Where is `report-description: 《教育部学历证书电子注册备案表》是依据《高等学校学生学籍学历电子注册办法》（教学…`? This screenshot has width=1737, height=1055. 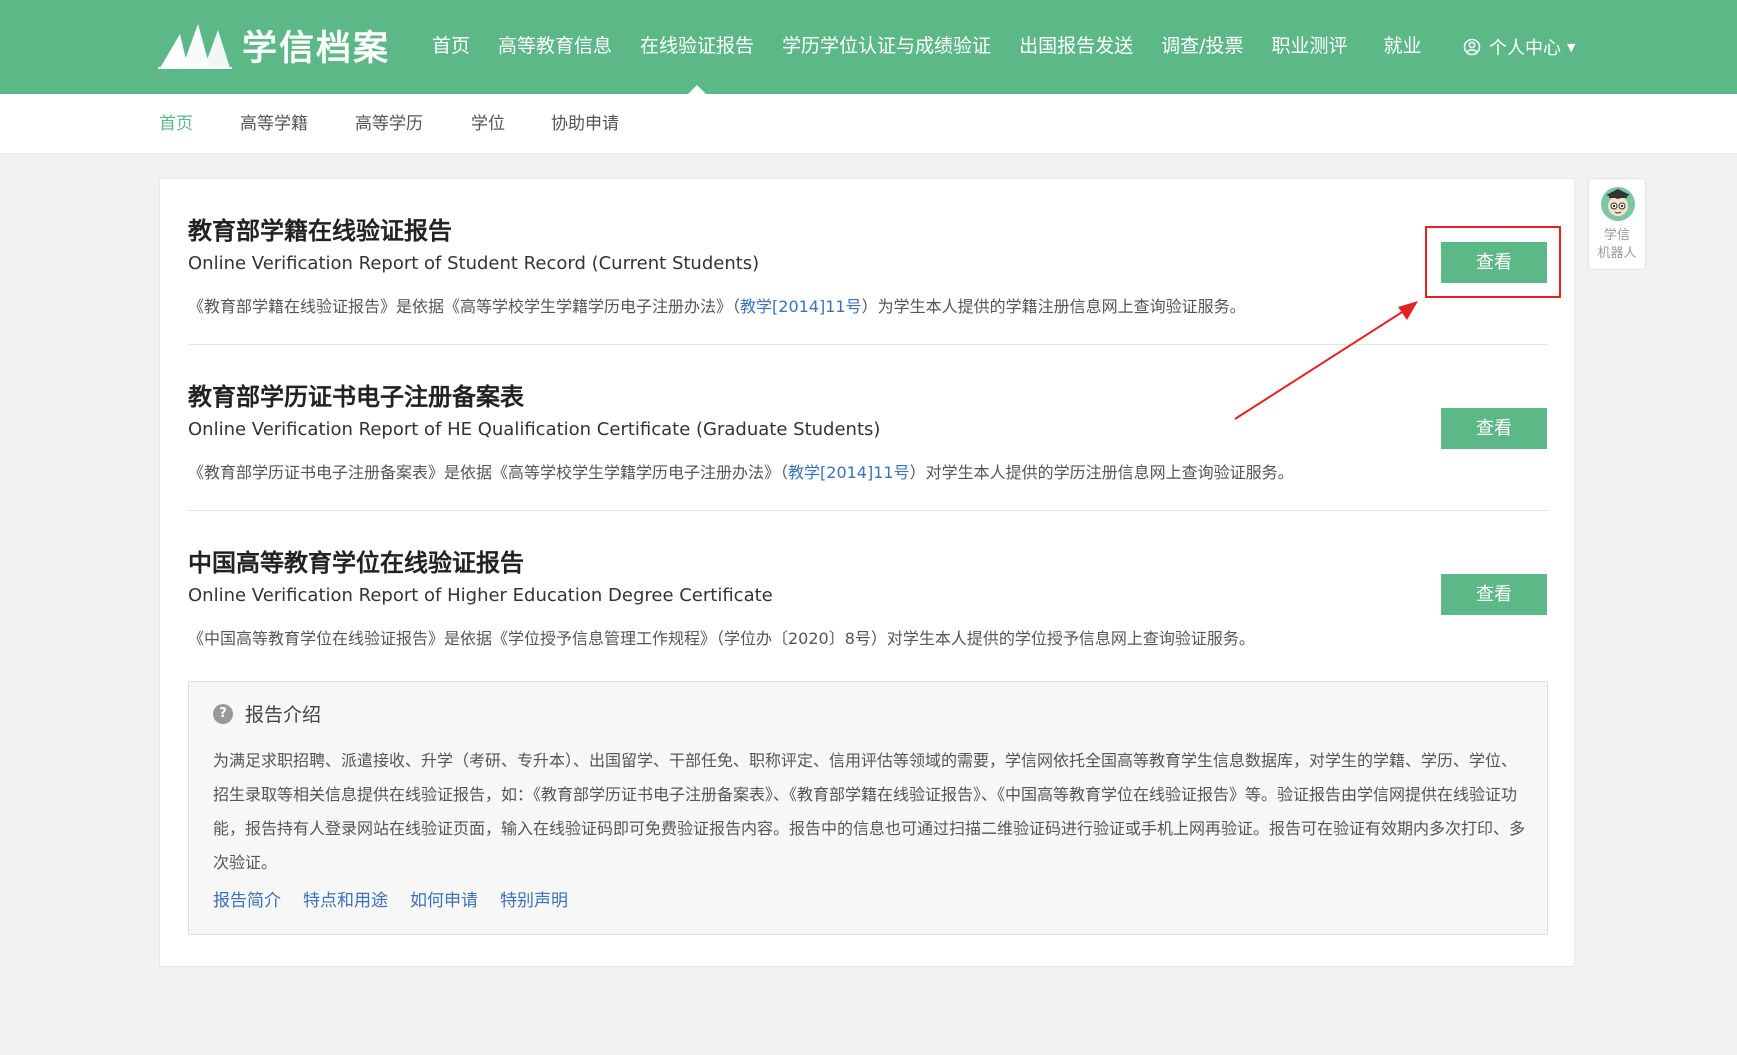
report-description: 《教育部学历证书电子注册备案表》是依据《高等学校学生学籍学历电子注册办法》（教学… is located at coordinates (741, 471).